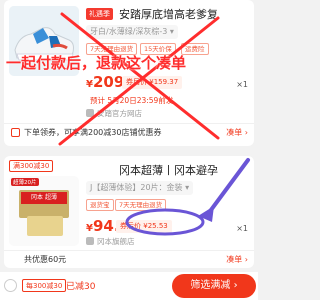 This screenshot has height=300, width=320. What do you see at coordinates (96, 63) in the screenshot?
I see `annotation-text: 一起付款后，退款这个凑单` at bounding box center [96, 63].